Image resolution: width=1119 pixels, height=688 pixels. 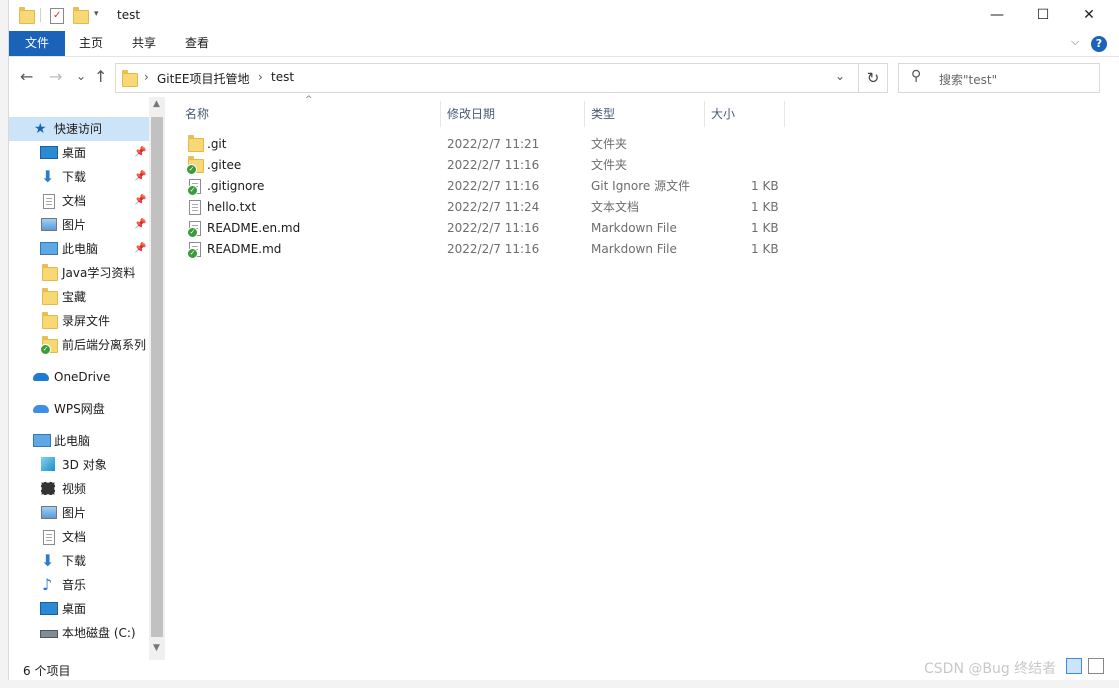 What do you see at coordinates (79, 513) in the screenshot?
I see `sidebar-item-pictures-pc: 图片` at bounding box center [79, 513].